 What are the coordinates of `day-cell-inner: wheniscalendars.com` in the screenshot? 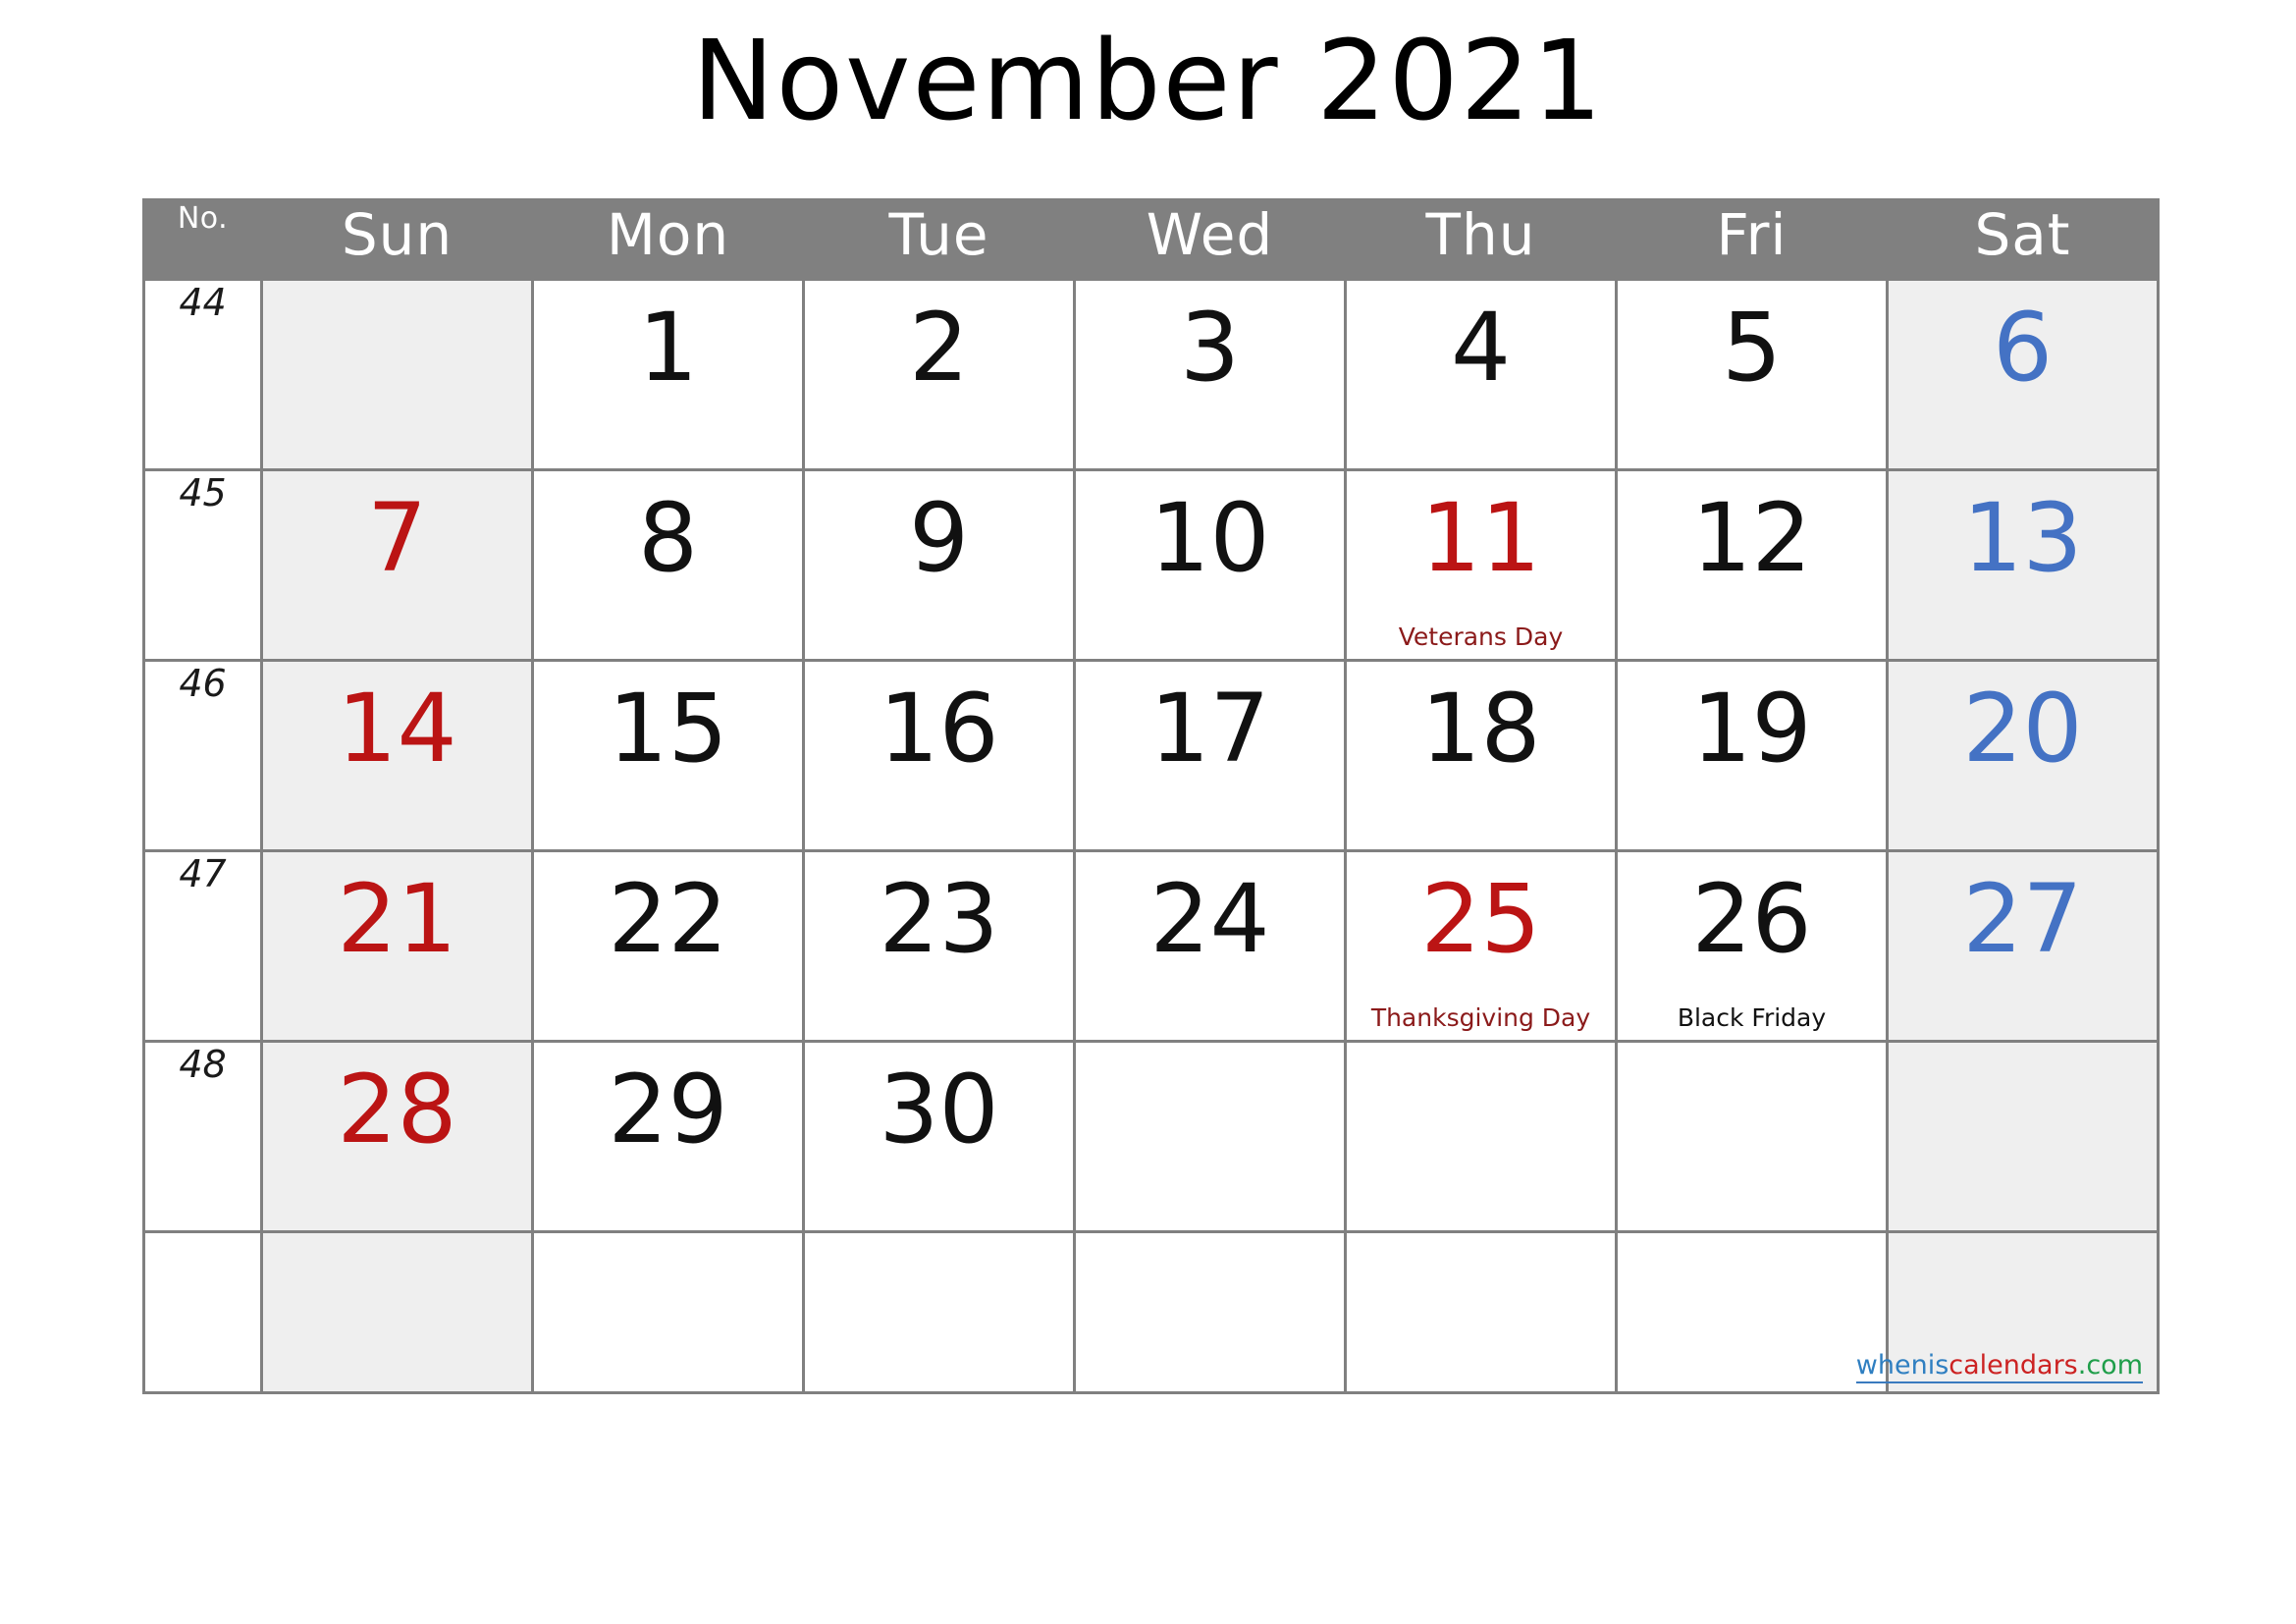 It's located at (2006, 1312).